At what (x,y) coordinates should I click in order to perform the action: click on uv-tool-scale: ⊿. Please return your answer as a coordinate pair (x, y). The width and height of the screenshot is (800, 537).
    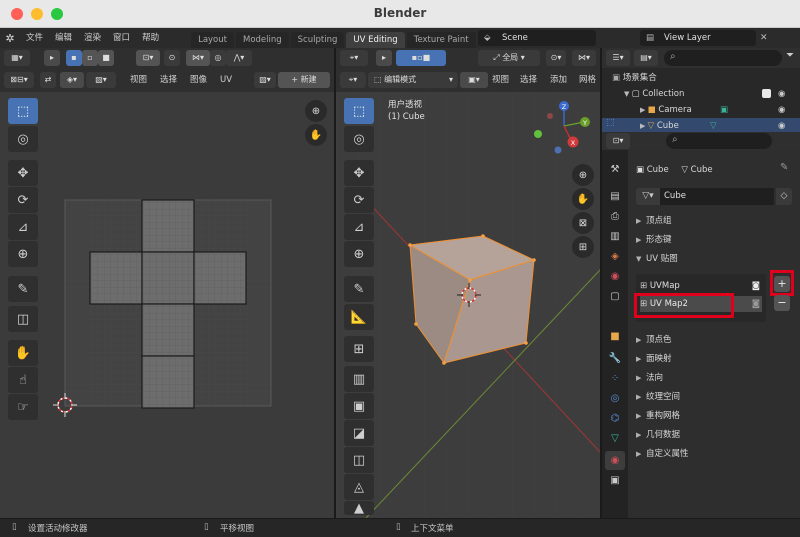
    Looking at the image, I should click on (23, 227).